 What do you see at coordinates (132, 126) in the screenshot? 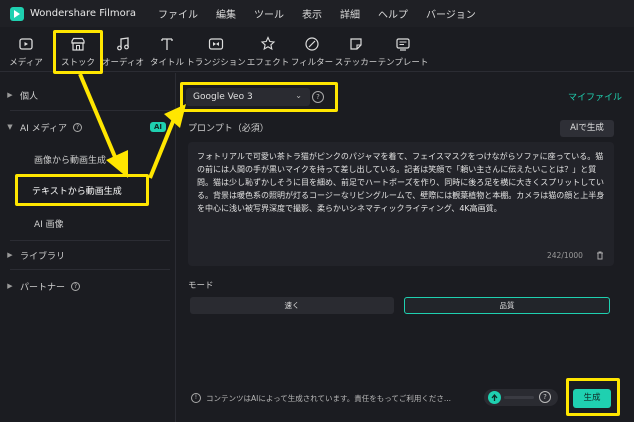
I see `annotation-arrows` at bounding box center [132, 126].